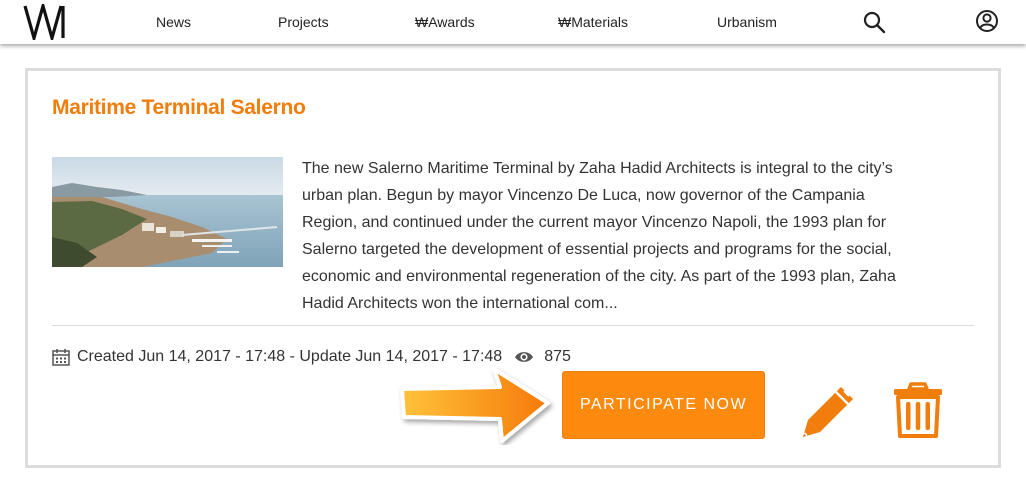 This screenshot has width=1026, height=492. I want to click on participate-now-button: PARTICIPATE NOW, so click(663, 405).